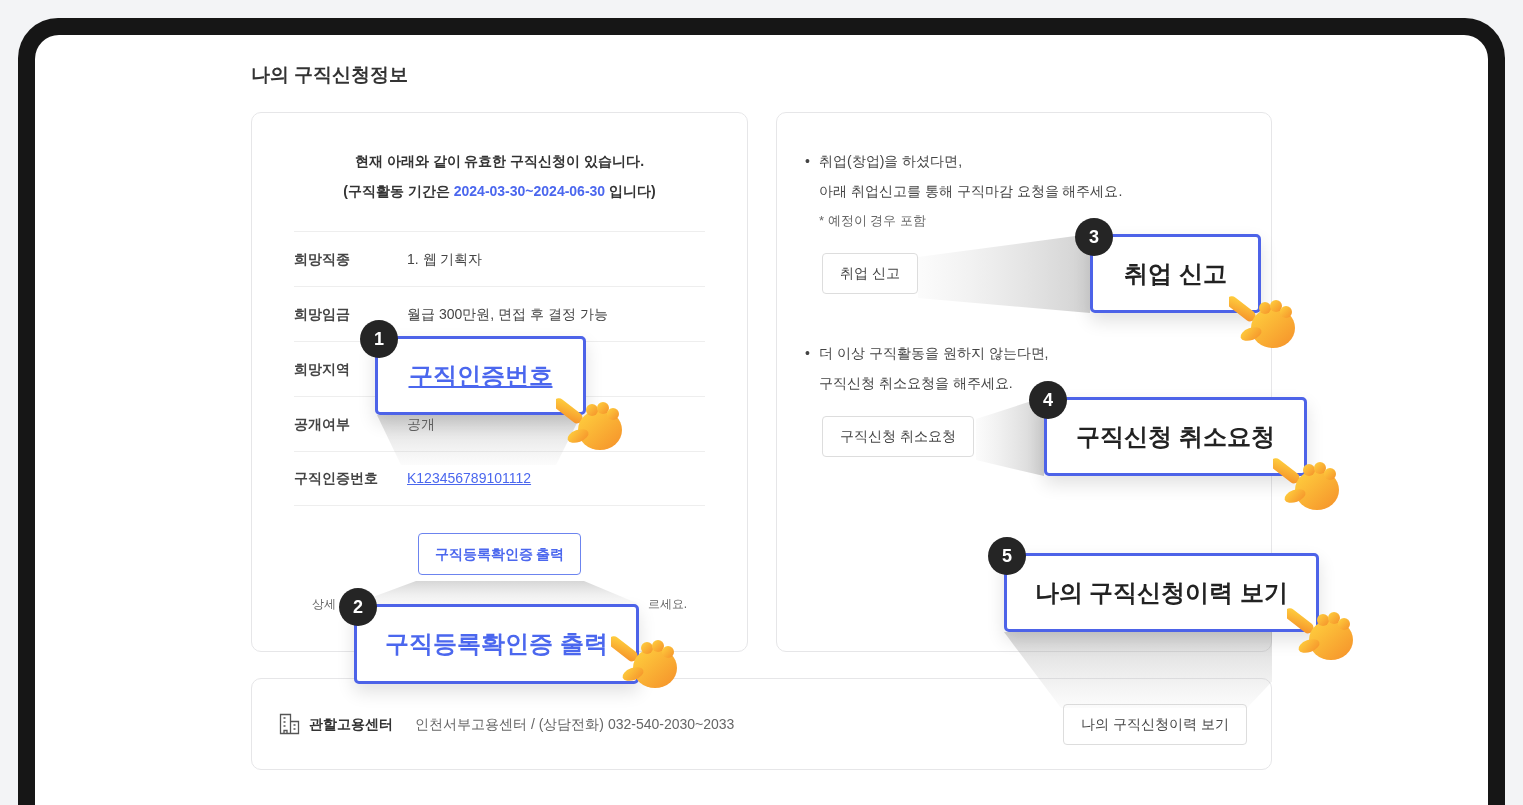 The width and height of the screenshot is (1523, 805). I want to click on instruction-text: 더 이상 구직활동을 원하지 않는다면,, so click(934, 353).